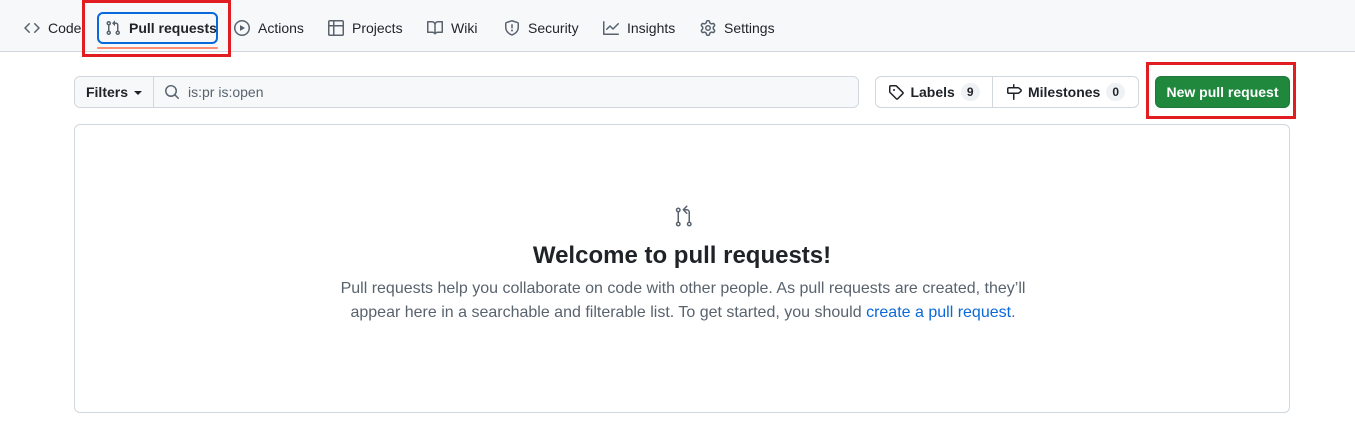 The width and height of the screenshot is (1355, 421). Describe the element at coordinates (464, 28) in the screenshot. I see `tab-wiki-label: Wiki` at that location.